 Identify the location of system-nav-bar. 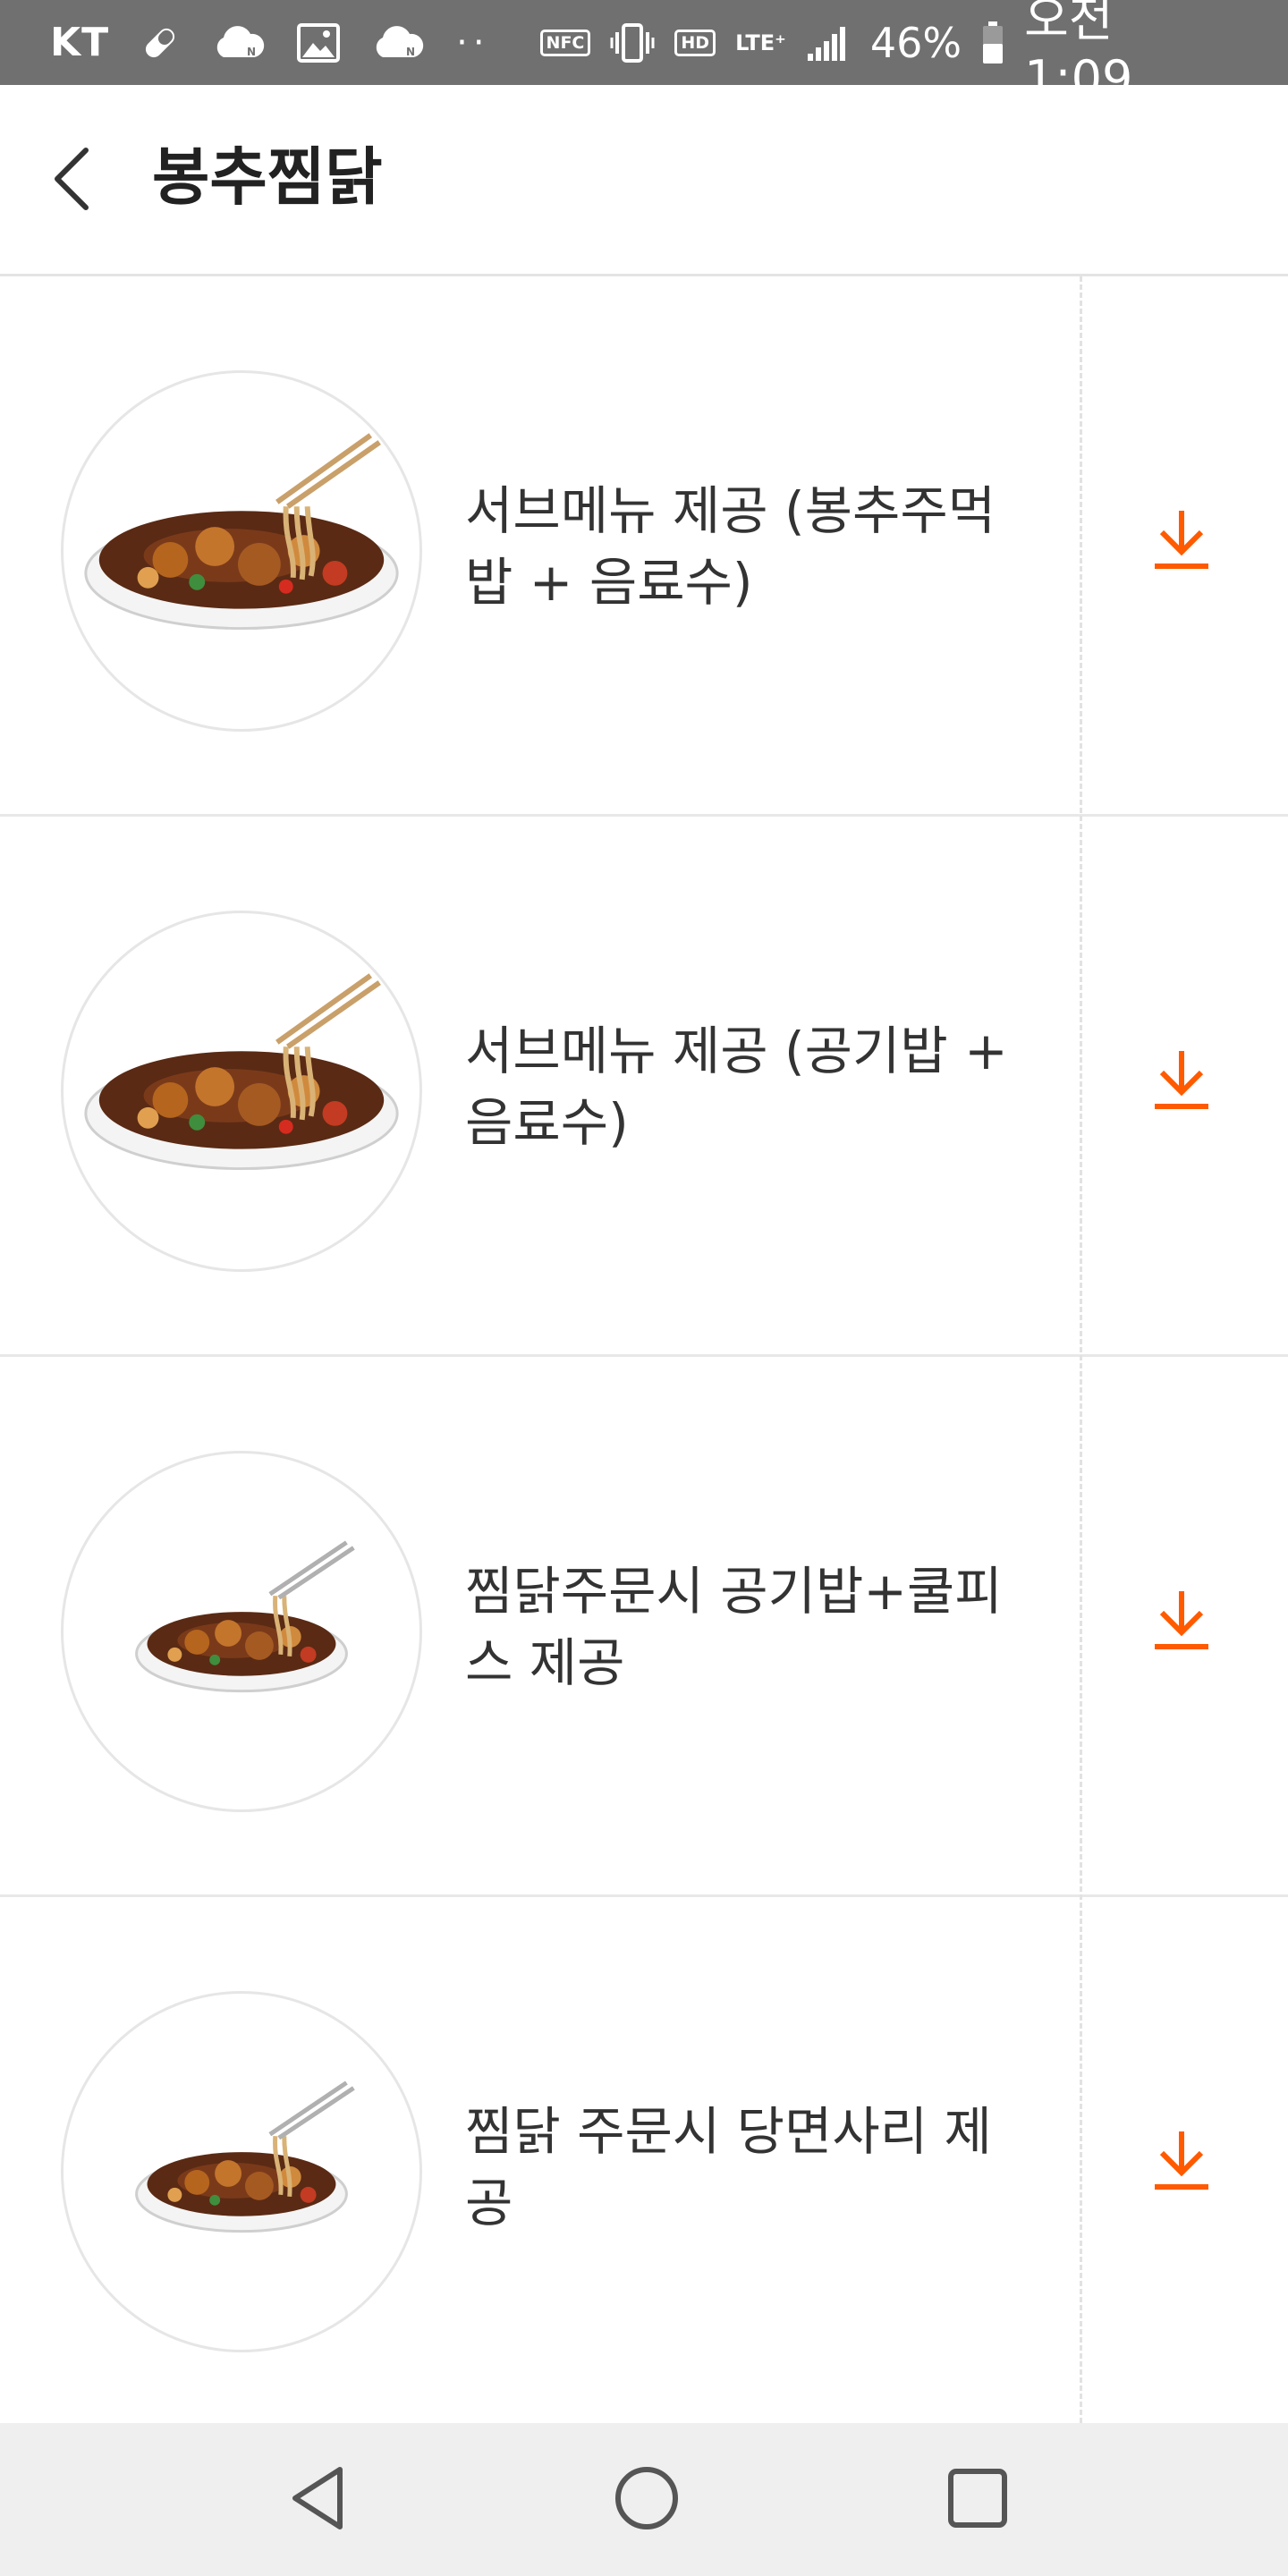
(644, 2499).